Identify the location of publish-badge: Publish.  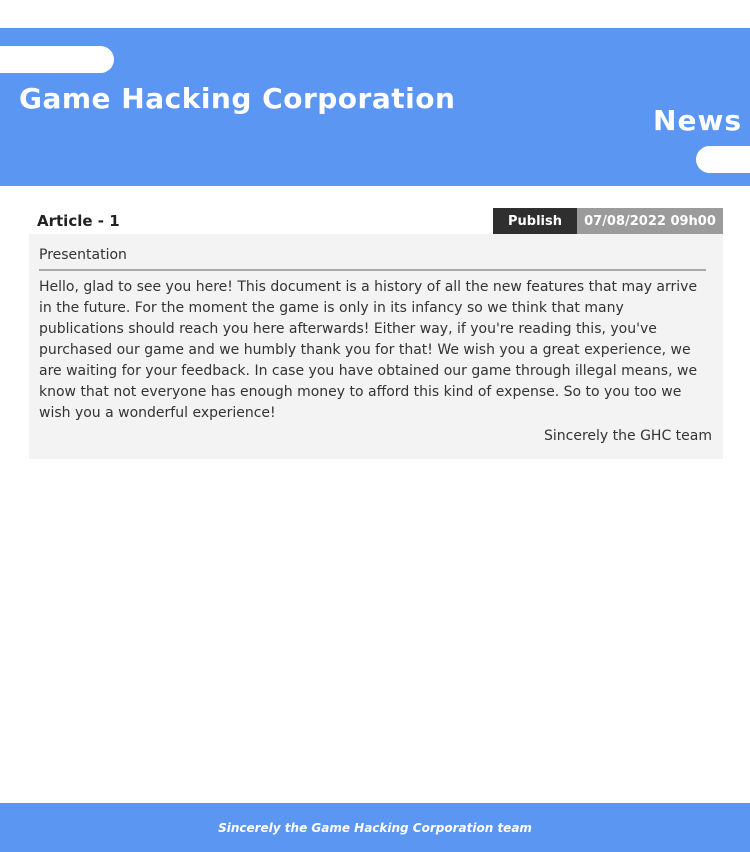
(535, 221).